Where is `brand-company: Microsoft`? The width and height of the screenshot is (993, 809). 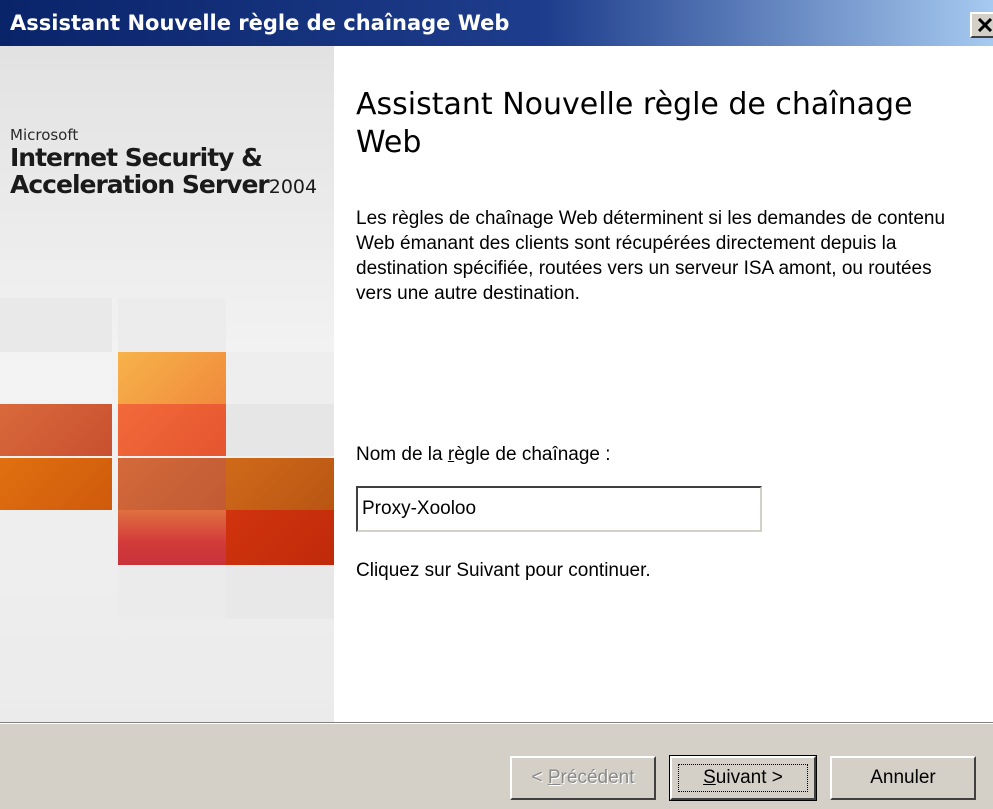 brand-company: Microsoft is located at coordinates (44, 135).